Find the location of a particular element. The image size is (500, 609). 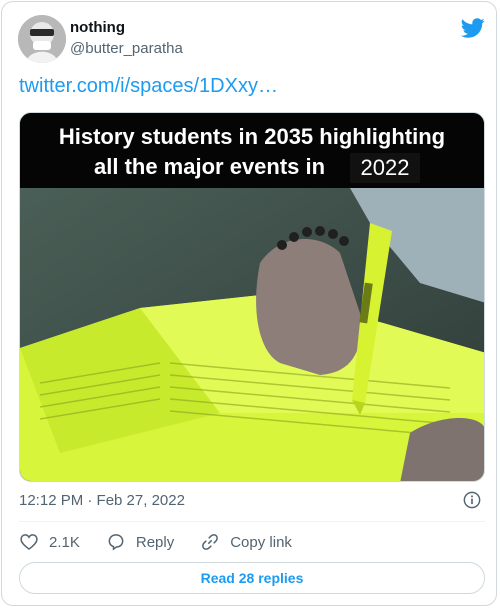

like-count: 2.1K is located at coordinates (64, 542).